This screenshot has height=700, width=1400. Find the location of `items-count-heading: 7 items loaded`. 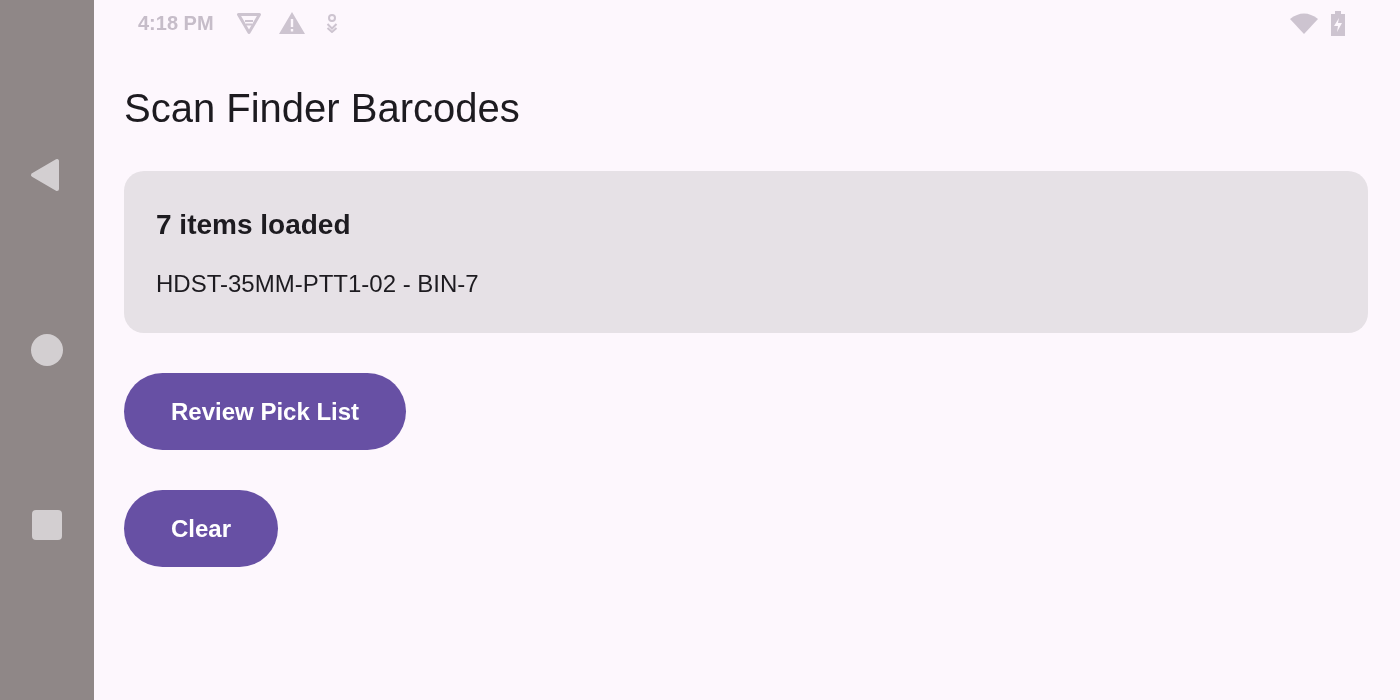

items-count-heading: 7 items loaded is located at coordinates (253, 225).